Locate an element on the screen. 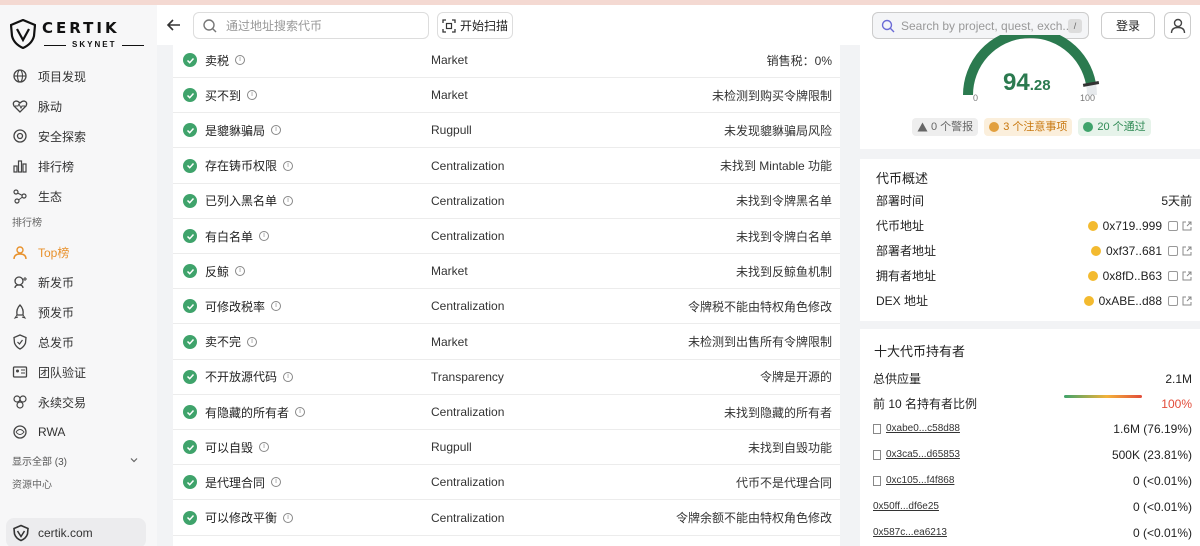  holder-address-link: 0xc105...f4f868 is located at coordinates (913, 480).